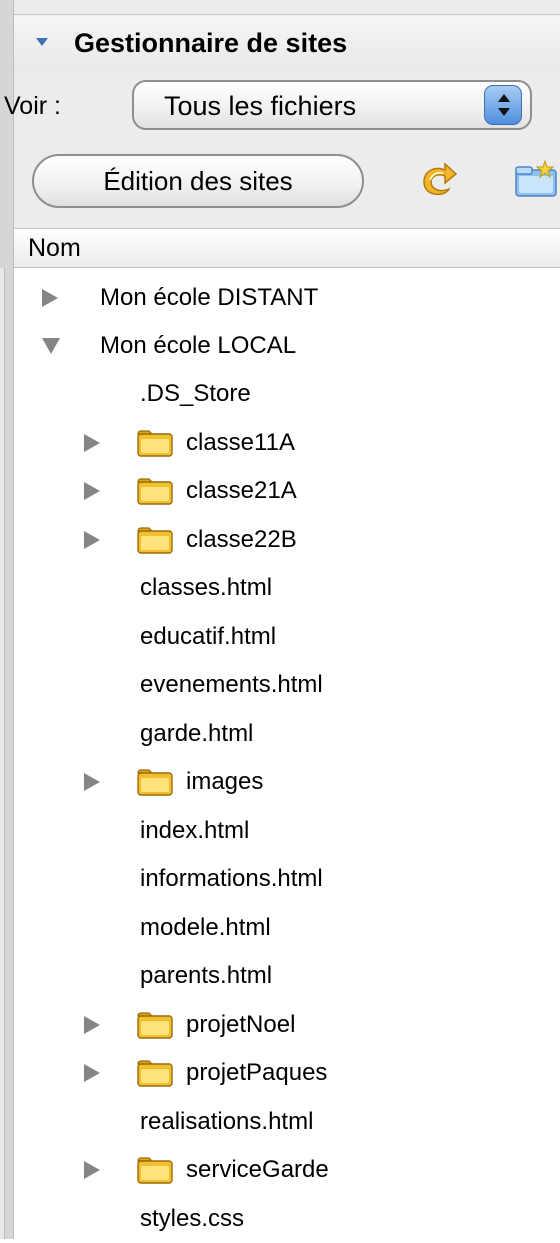  I want to click on tree-item-label: garde.html, so click(197, 733).